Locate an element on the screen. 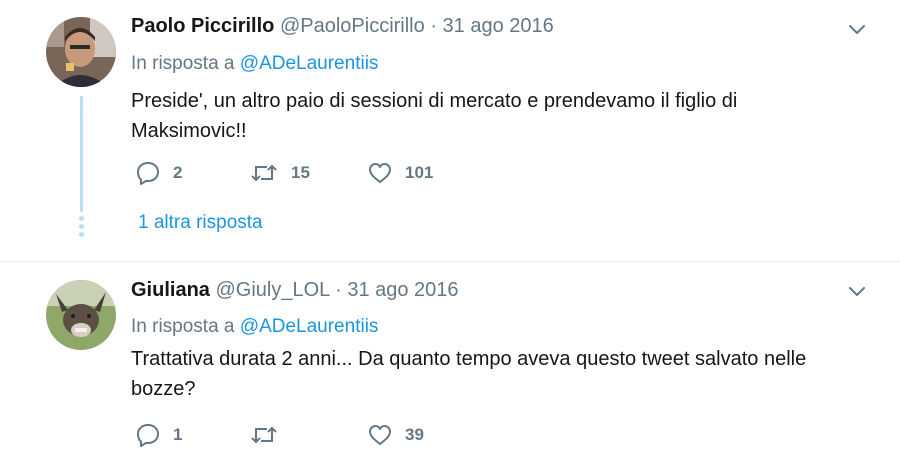 The image size is (900, 462). retweet-button is located at coordinates (270, 435).